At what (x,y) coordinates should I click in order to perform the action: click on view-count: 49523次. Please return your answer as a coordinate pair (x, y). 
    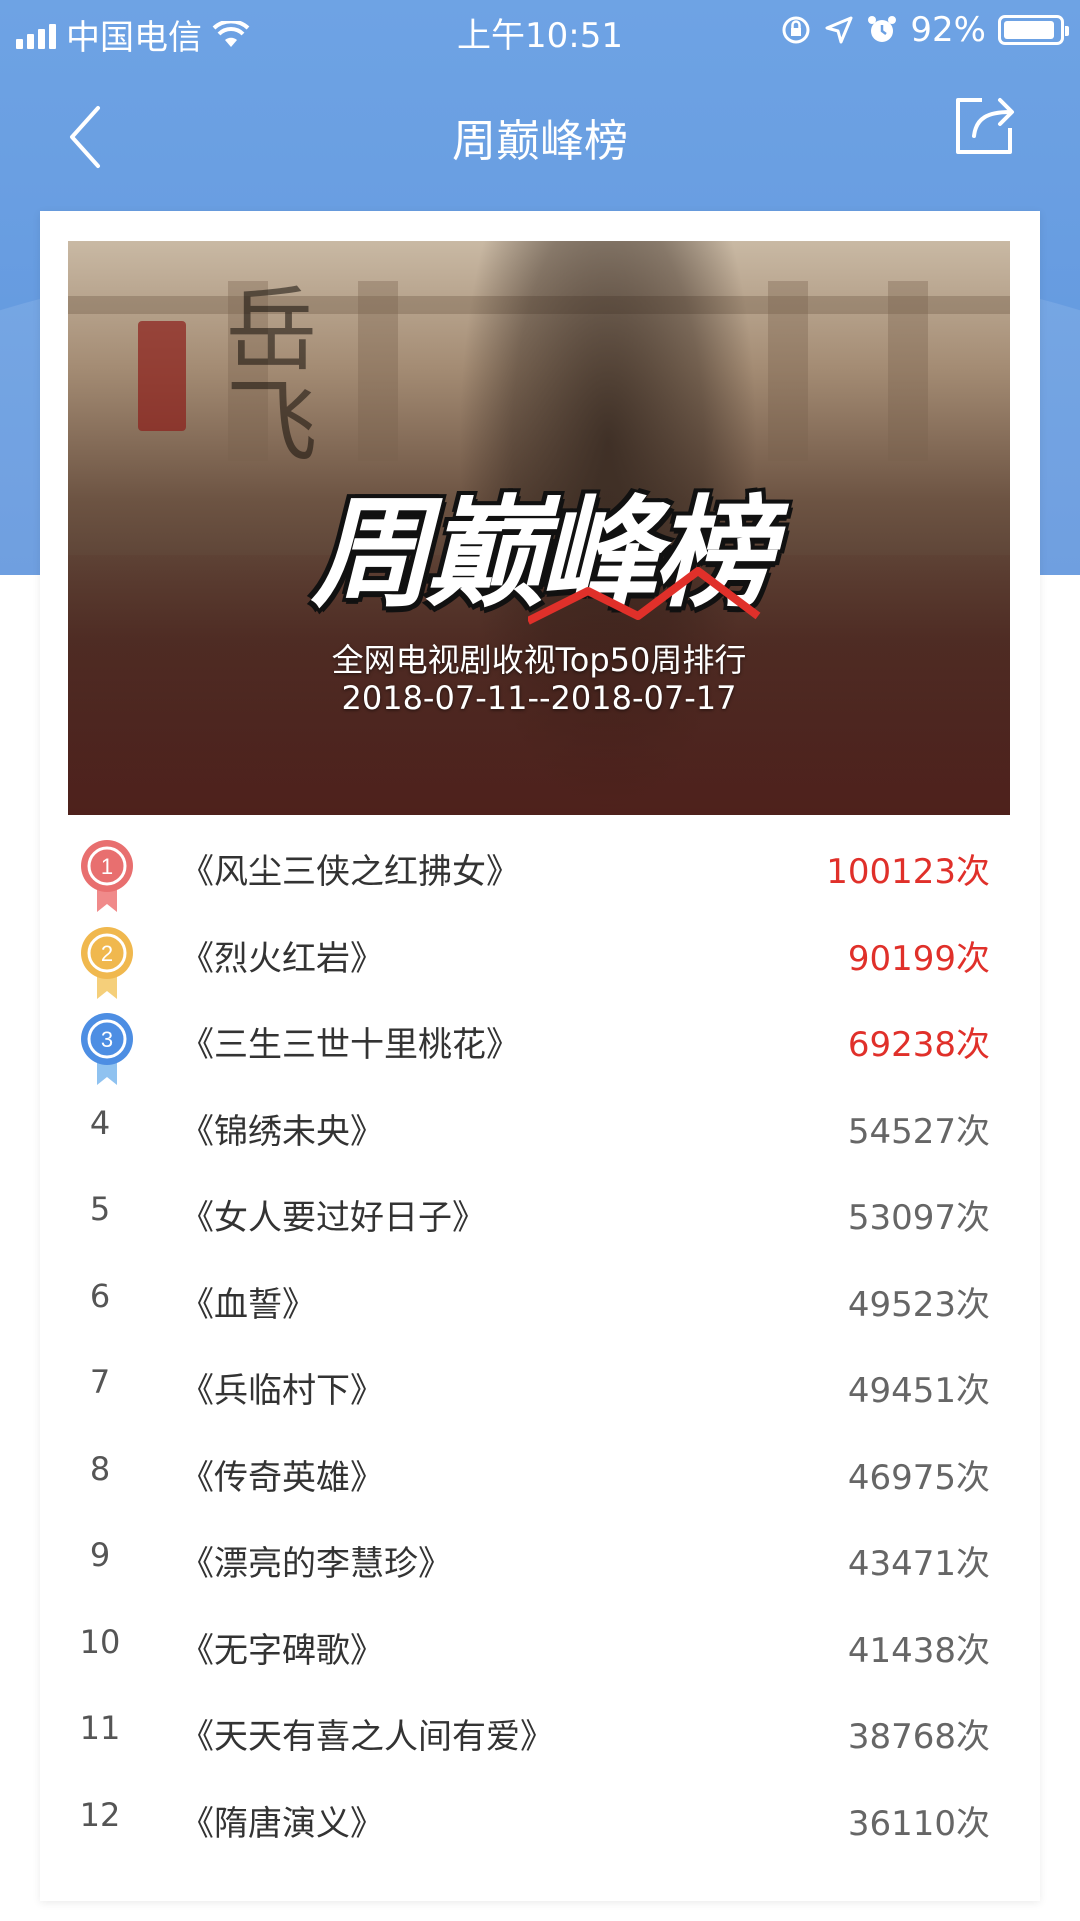
    Looking at the image, I should click on (918, 1304).